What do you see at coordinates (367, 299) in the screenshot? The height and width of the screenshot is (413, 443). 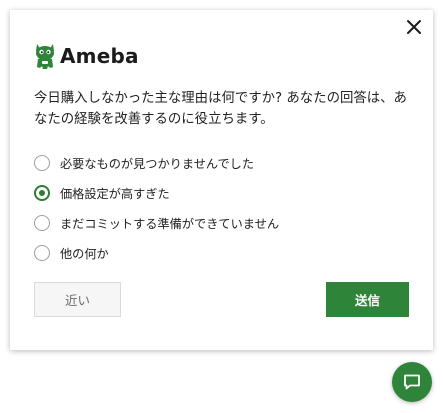 I see `send-button: 送信` at bounding box center [367, 299].